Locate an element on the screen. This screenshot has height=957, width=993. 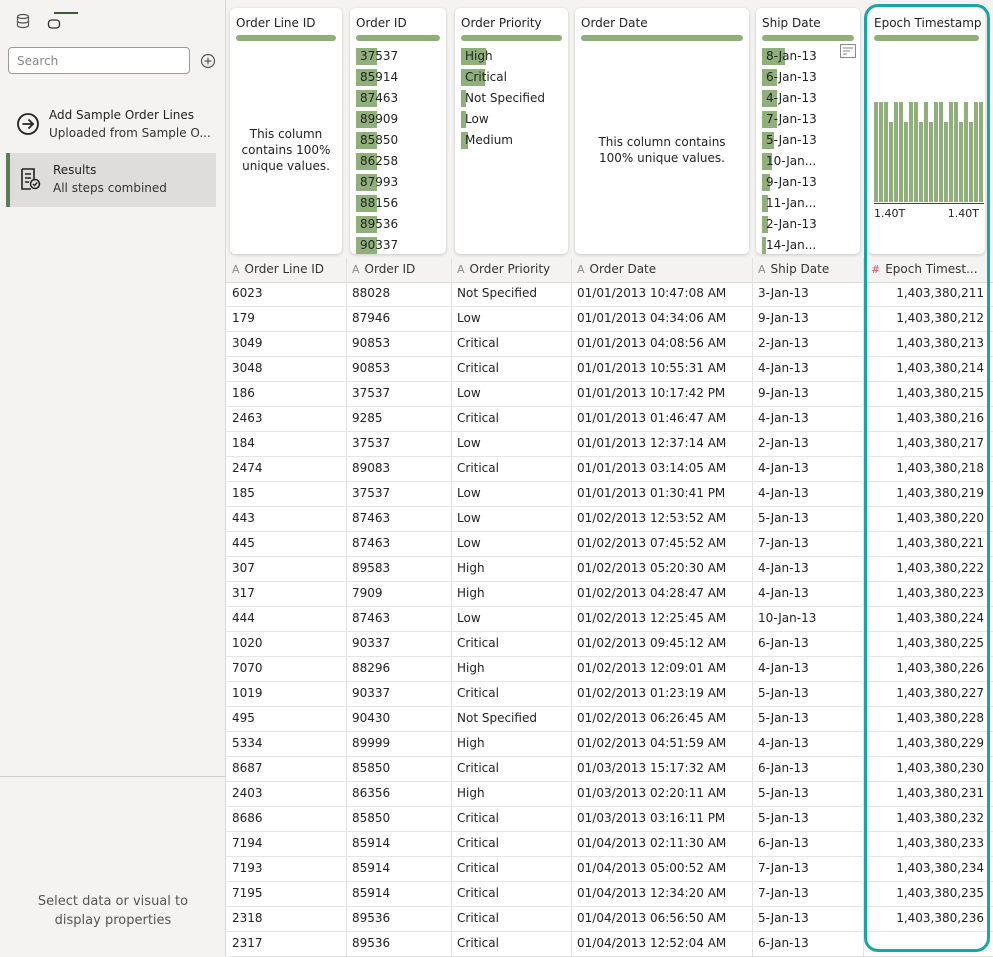
cell-order-date: 01/04/2013 05:00:52 AM is located at coordinates (662, 869).